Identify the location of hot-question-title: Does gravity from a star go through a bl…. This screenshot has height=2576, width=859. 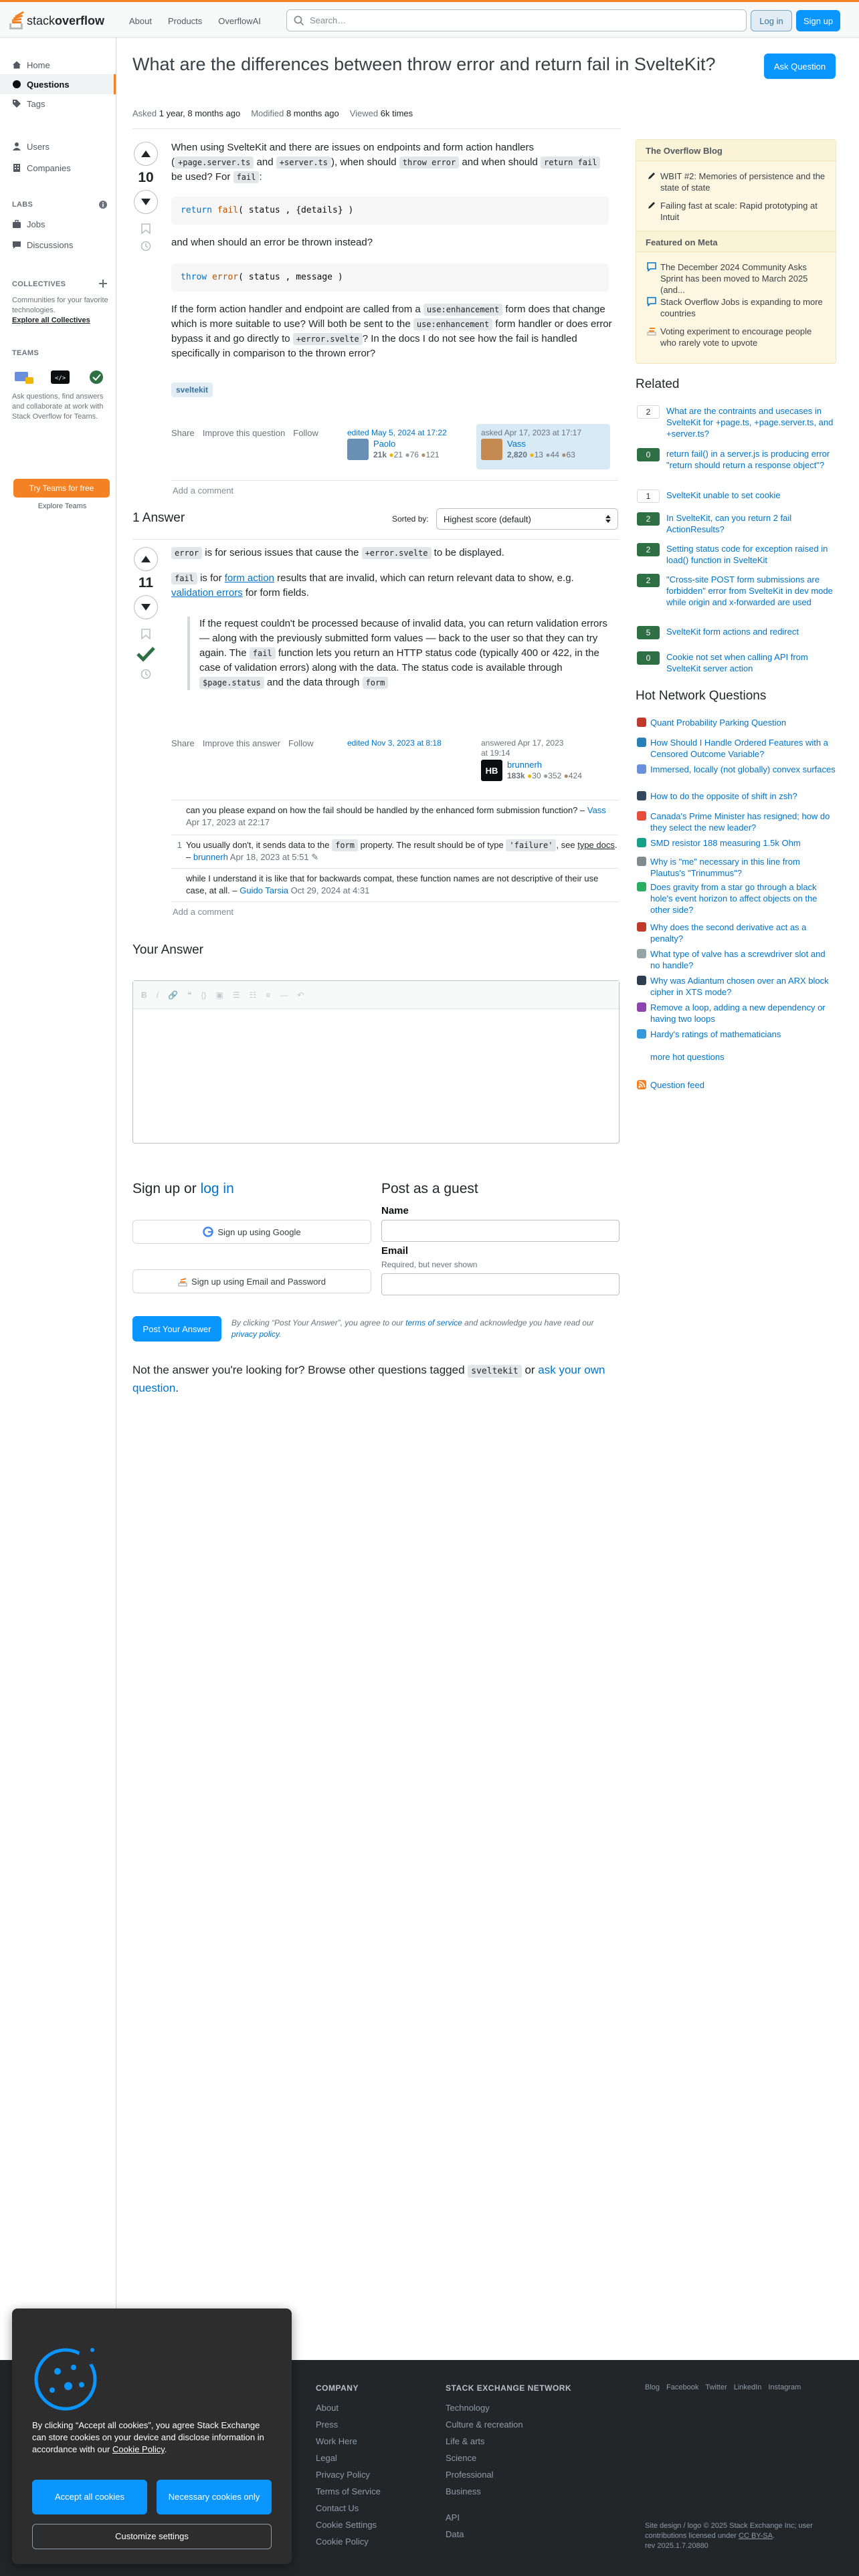
(743, 898).